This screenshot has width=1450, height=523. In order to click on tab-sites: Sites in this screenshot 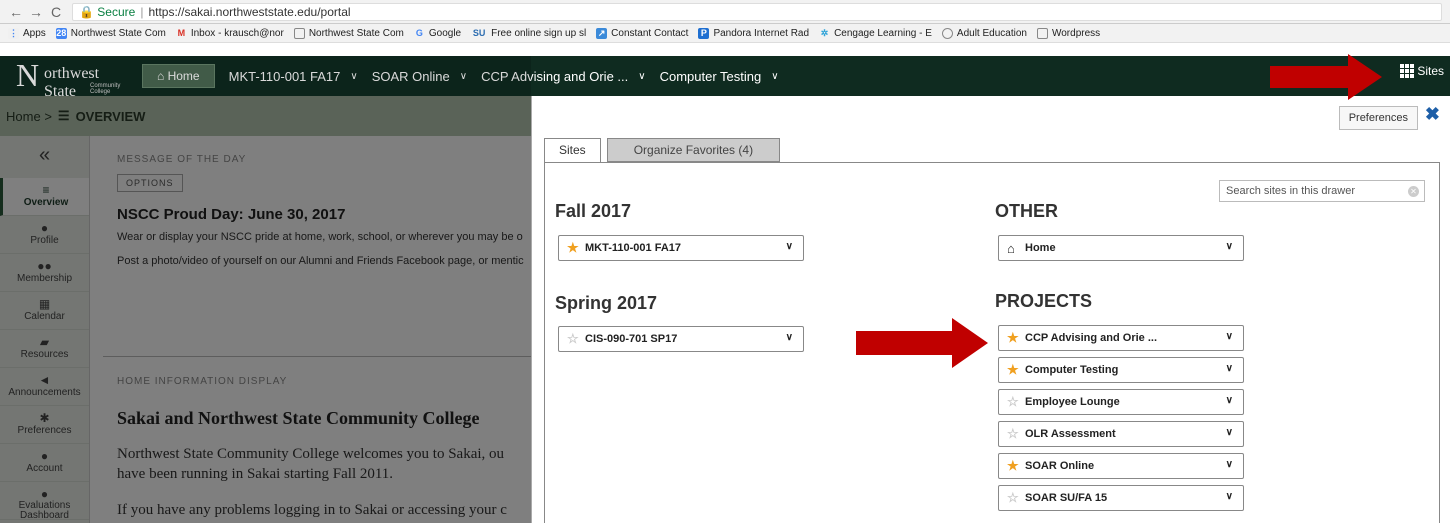, I will do `click(572, 150)`.